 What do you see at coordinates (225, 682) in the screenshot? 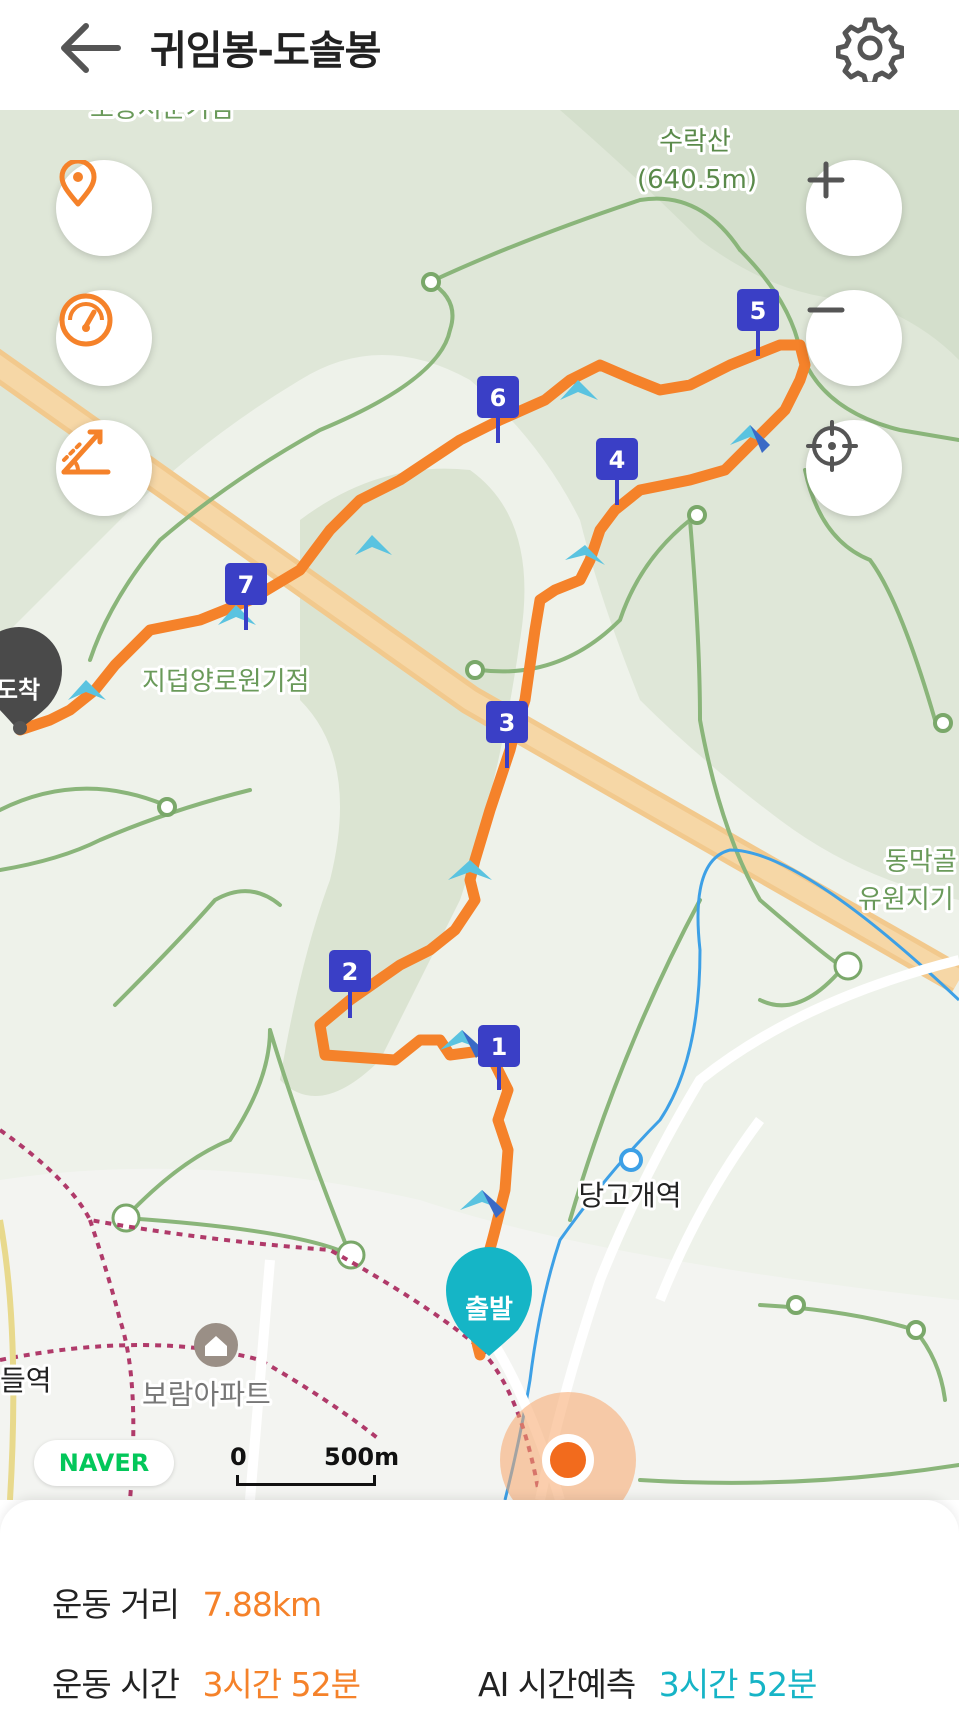
I see `place-waypoint: 지덥양로원기점` at bounding box center [225, 682].